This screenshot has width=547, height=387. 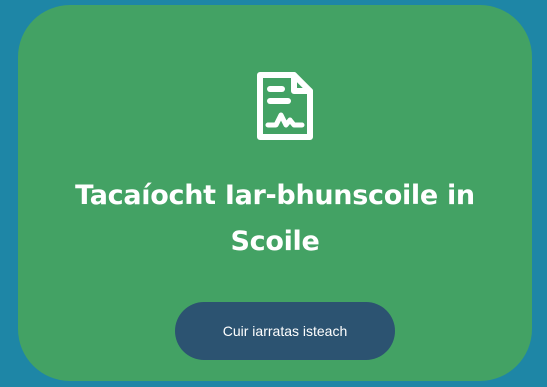 What do you see at coordinates (285, 106) in the screenshot?
I see `document-chart-icon` at bounding box center [285, 106].